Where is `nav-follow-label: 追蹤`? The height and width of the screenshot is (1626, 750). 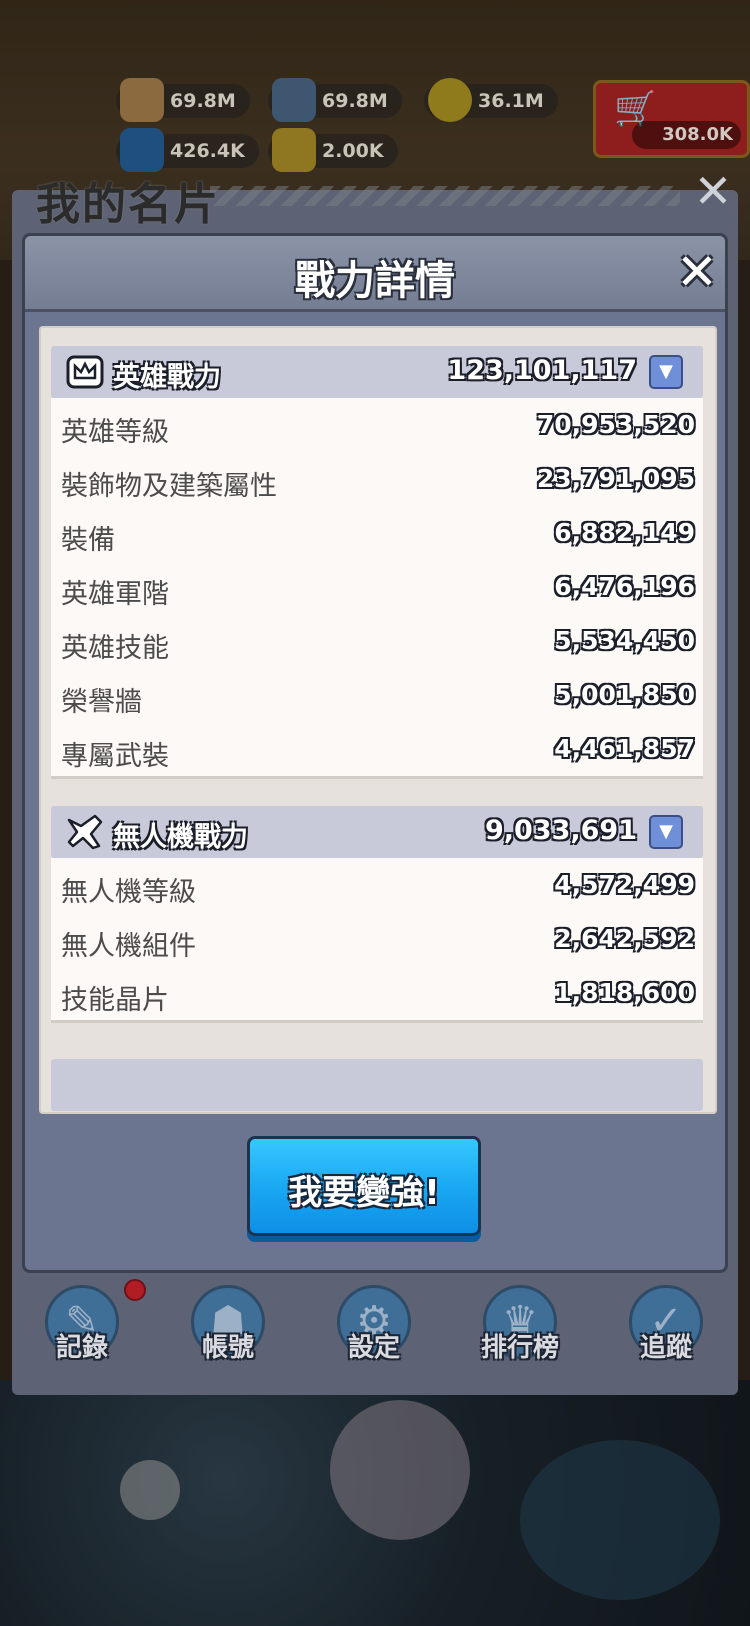 nav-follow-label: 追蹤 is located at coordinates (665, 1348).